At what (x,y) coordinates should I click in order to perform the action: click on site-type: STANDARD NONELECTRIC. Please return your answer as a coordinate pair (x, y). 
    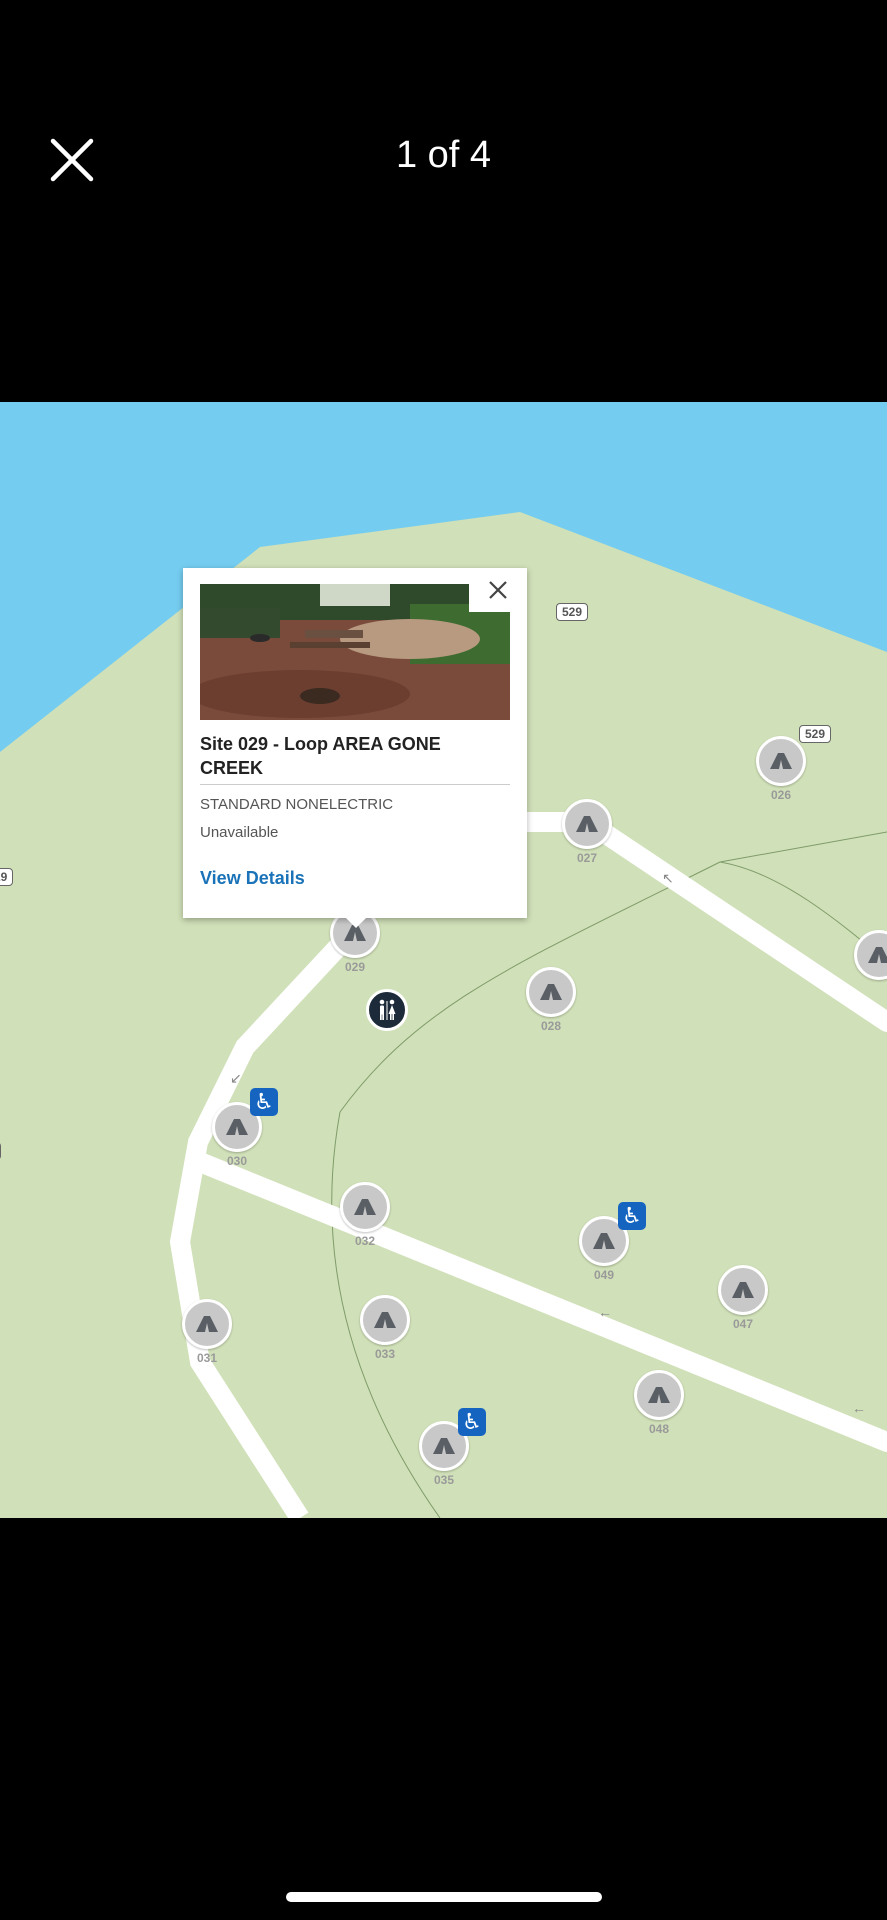
    Looking at the image, I should click on (297, 804).